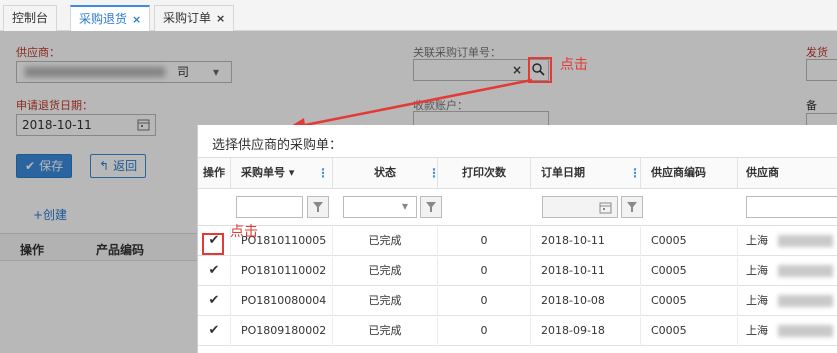  I want to click on column-header-label: 状态, so click(385, 172).